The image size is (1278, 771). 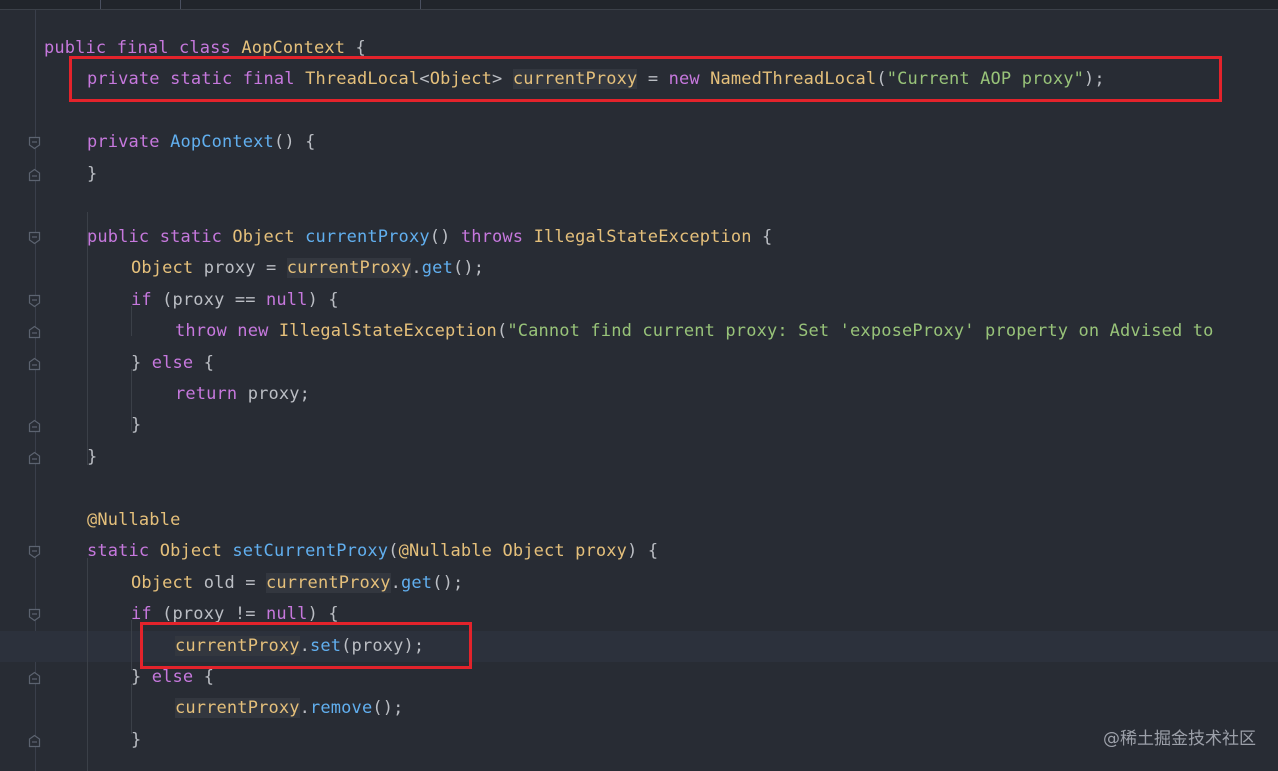 I want to click on code-token: (proxy ==, so click(x=214, y=299).